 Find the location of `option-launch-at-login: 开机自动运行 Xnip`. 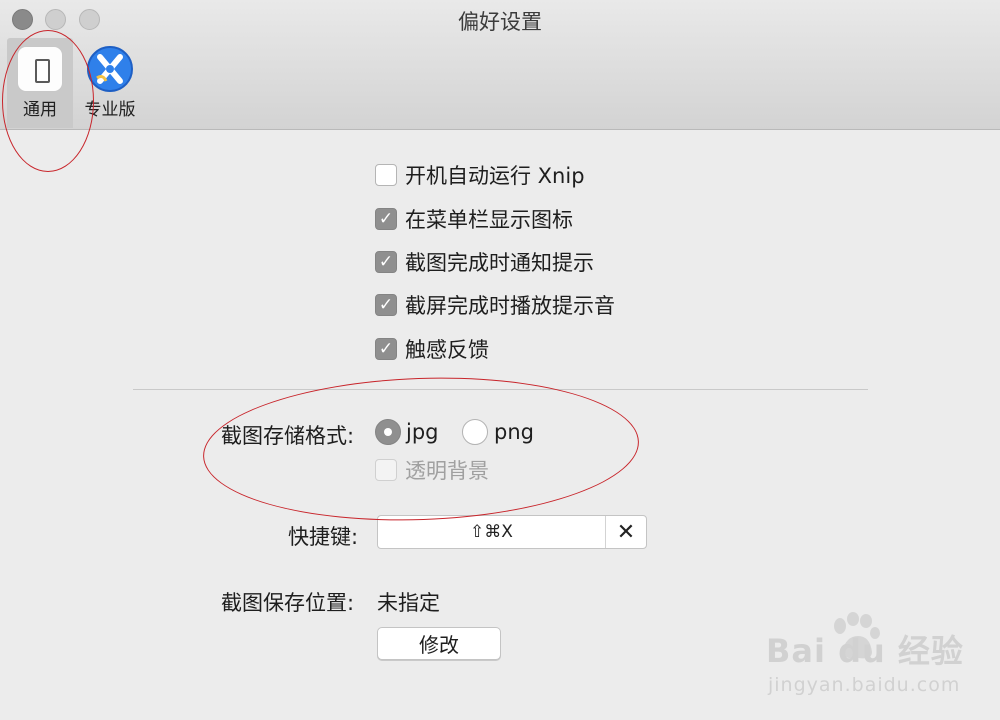

option-launch-at-login: 开机自动运行 Xnip is located at coordinates (480, 175).